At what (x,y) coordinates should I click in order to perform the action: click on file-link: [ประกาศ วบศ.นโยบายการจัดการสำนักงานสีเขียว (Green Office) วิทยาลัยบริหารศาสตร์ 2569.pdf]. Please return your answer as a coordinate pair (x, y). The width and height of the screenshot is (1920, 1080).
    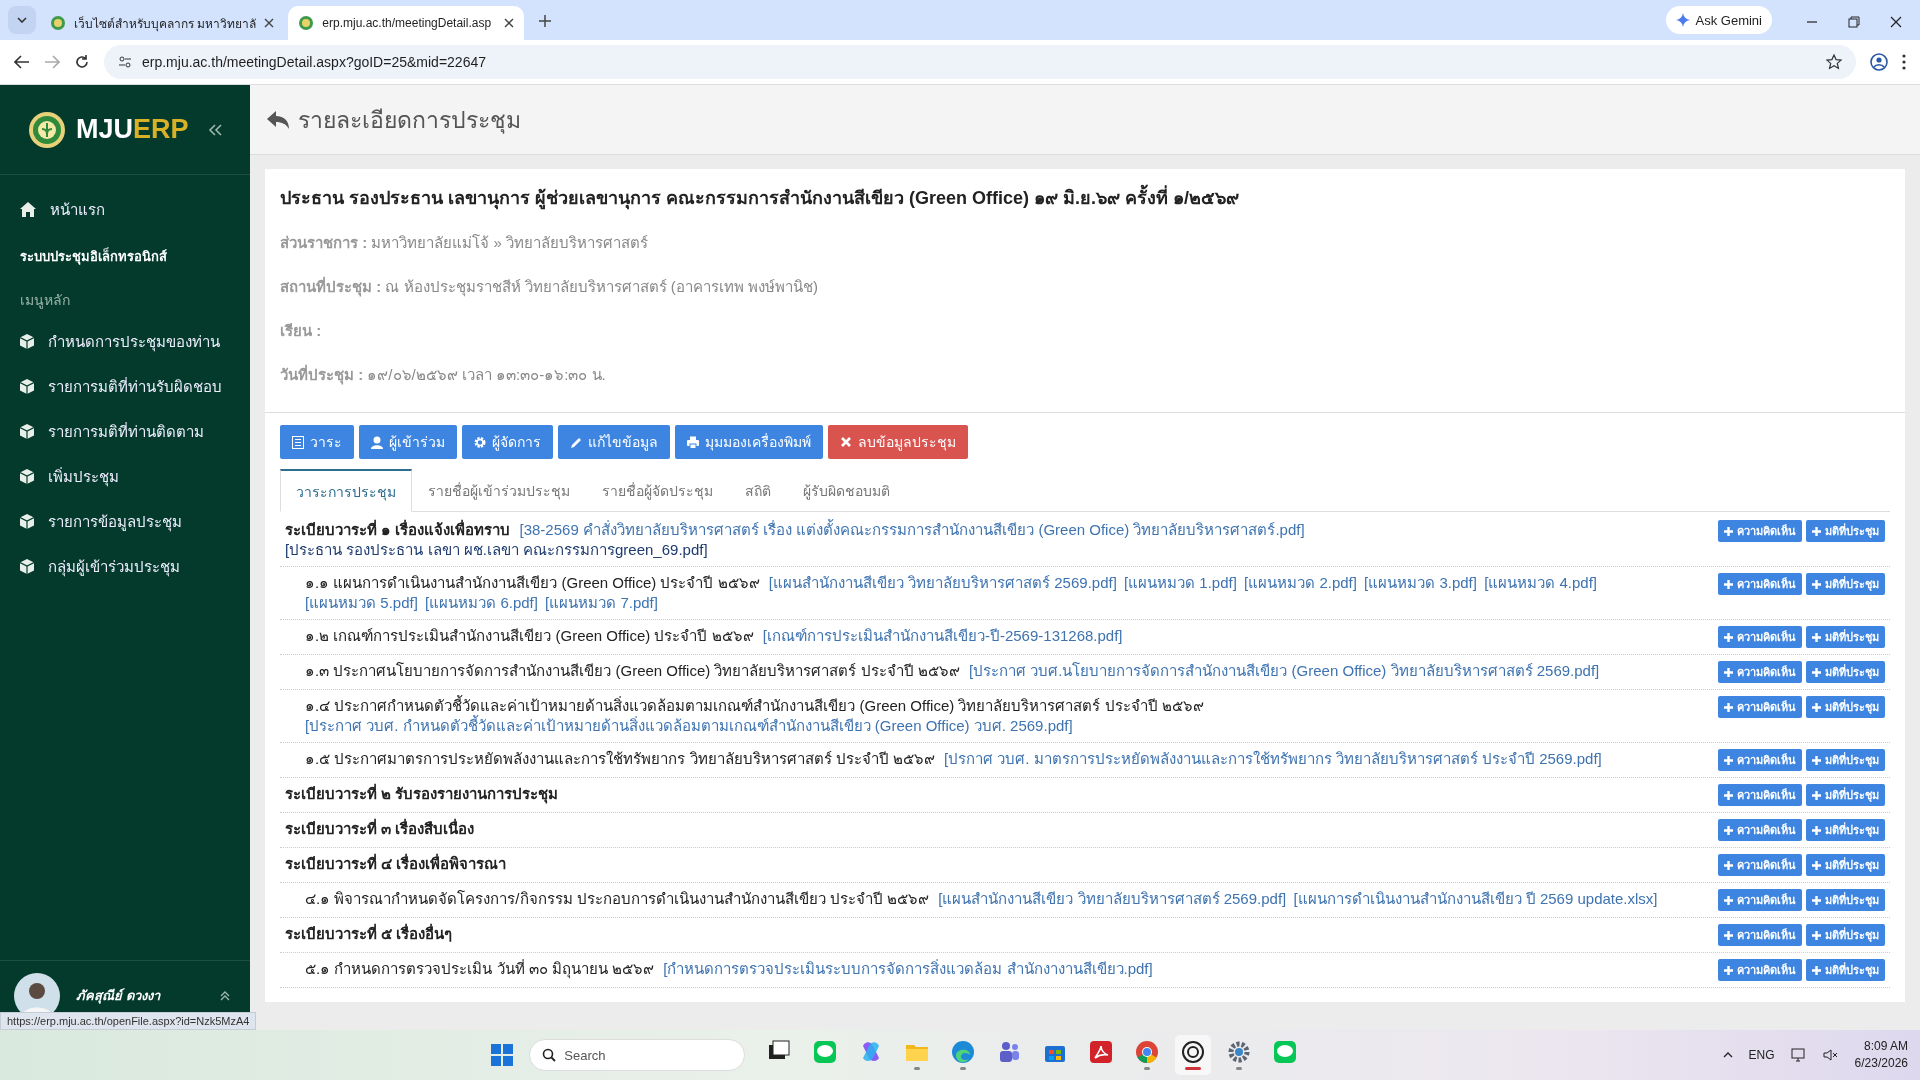
    Looking at the image, I should click on (1284, 671).